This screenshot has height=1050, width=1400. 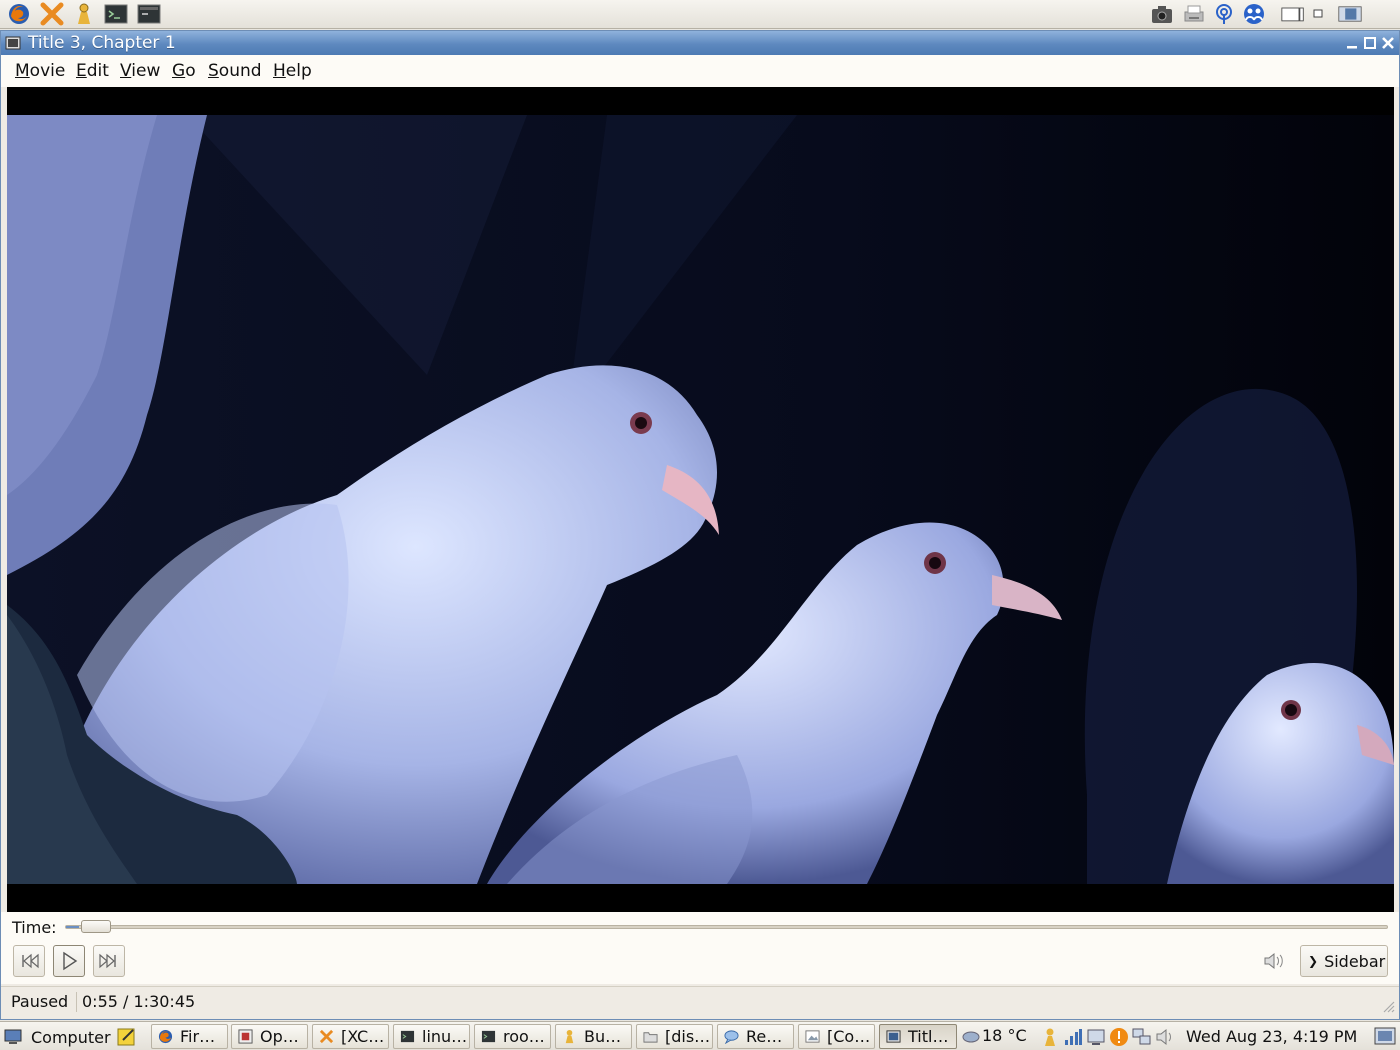 I want to click on terminal-alt-icon, so click(x=149, y=14).